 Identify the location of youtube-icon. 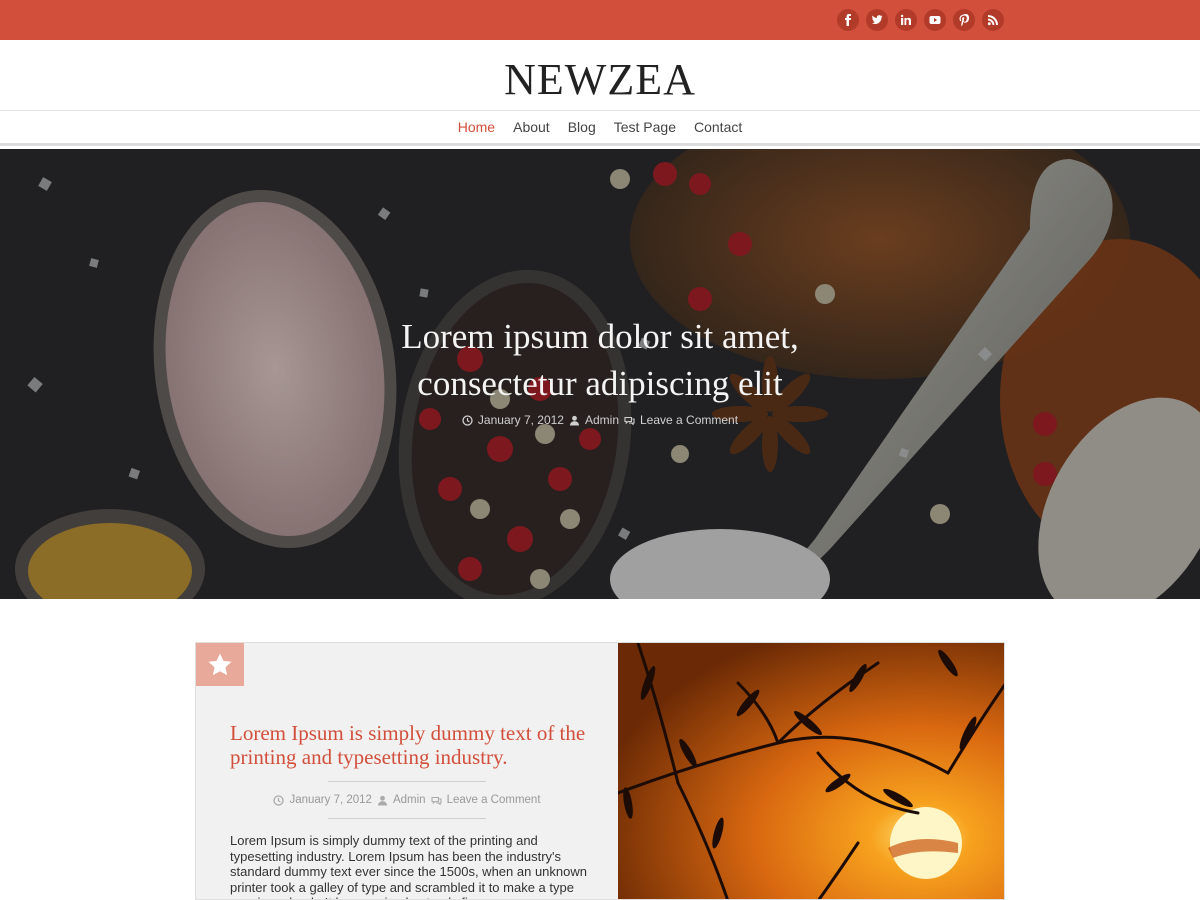
(935, 20).